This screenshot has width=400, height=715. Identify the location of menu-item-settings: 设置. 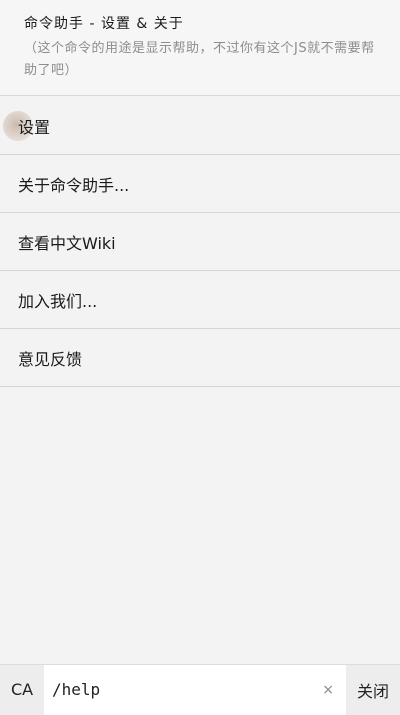
(200, 126).